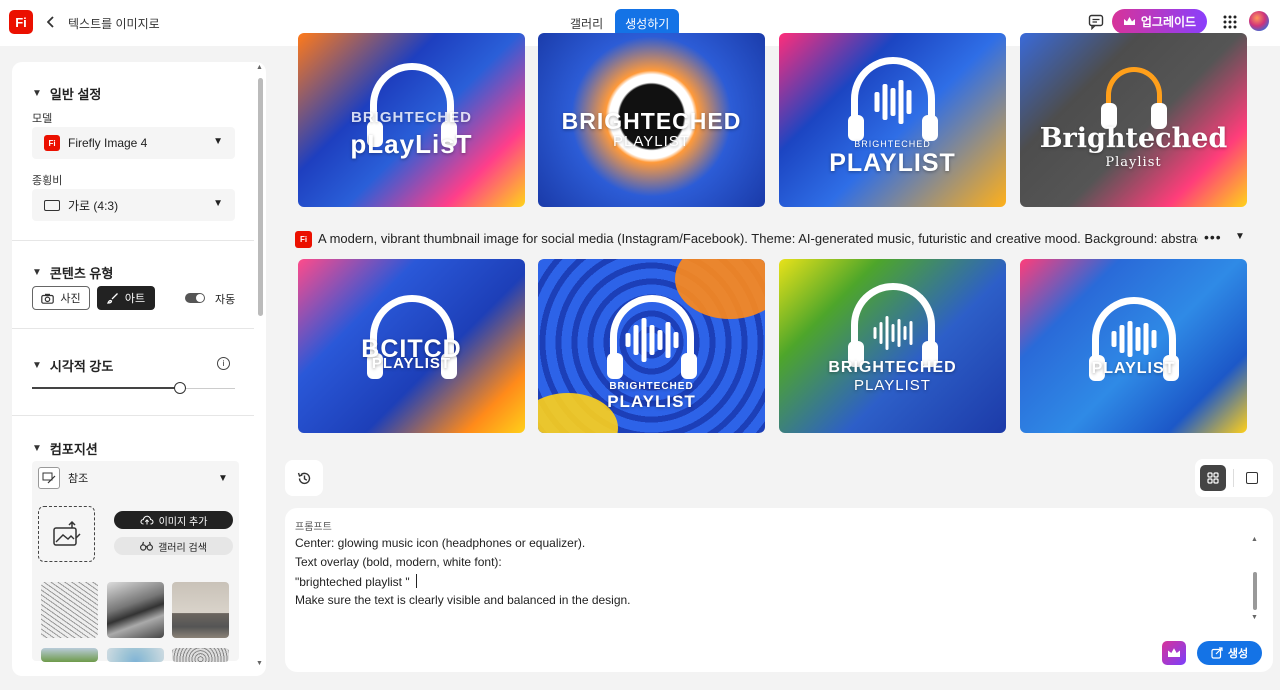  What do you see at coordinates (108, 143) in the screenshot?
I see `model-value: Firefly Image 4` at bounding box center [108, 143].